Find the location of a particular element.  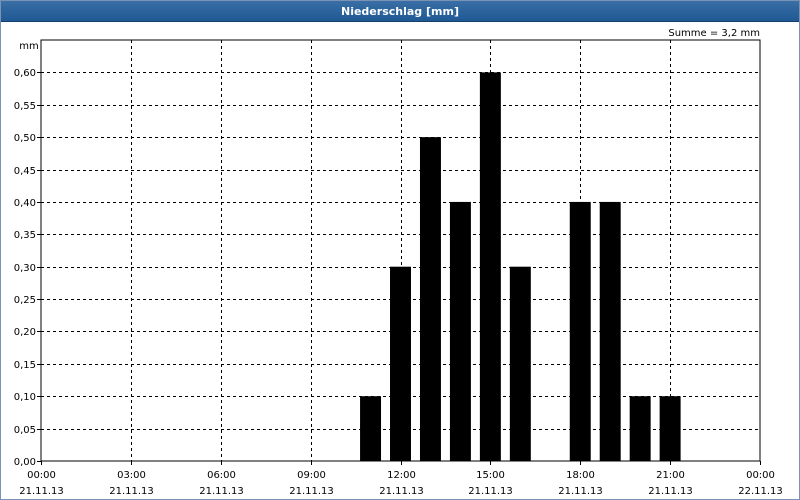

y-tick-label: 0,45 is located at coordinates (25, 171).